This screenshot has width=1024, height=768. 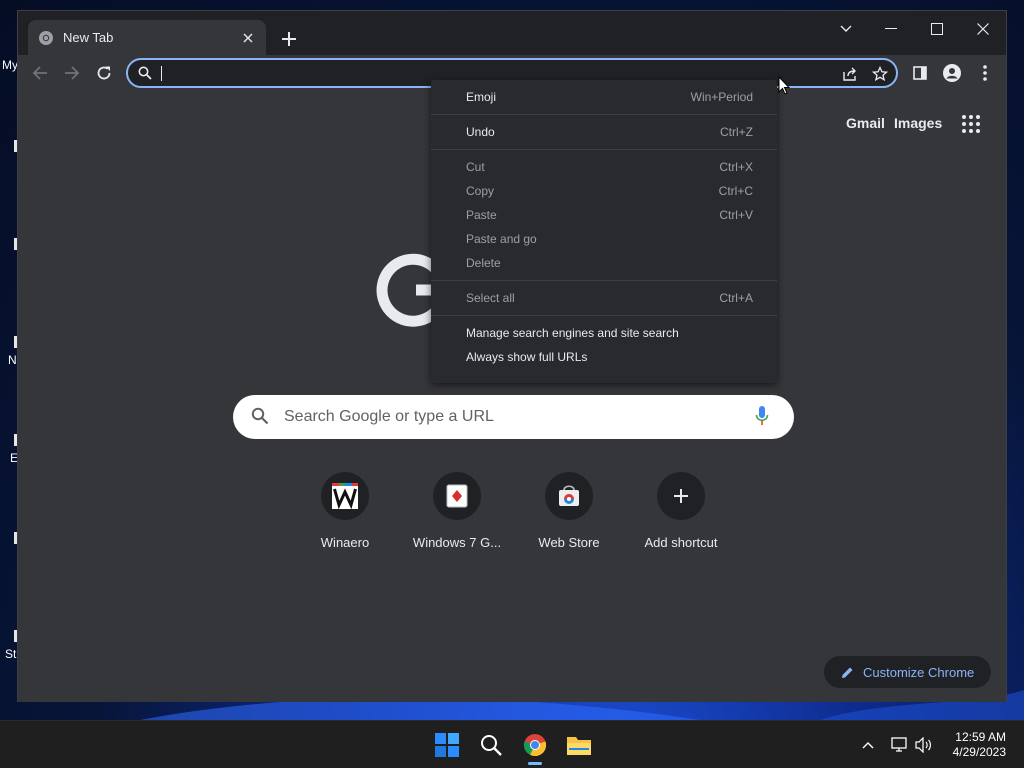 What do you see at coordinates (736, 215) in the screenshot?
I see `menu-item-shortcut: Ctrl+V` at bounding box center [736, 215].